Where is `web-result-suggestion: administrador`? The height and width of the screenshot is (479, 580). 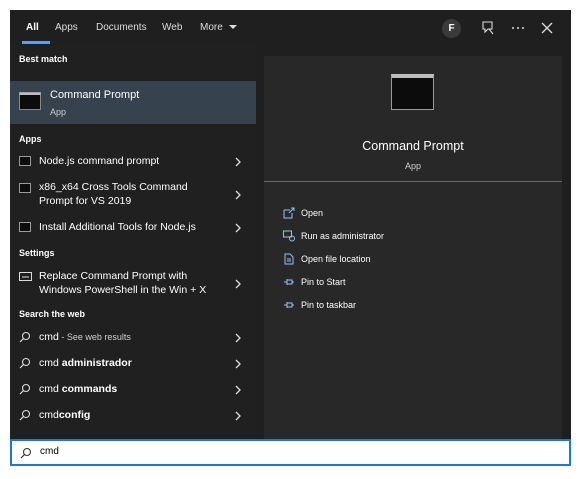 web-result-suggestion: administrador is located at coordinates (96, 363).